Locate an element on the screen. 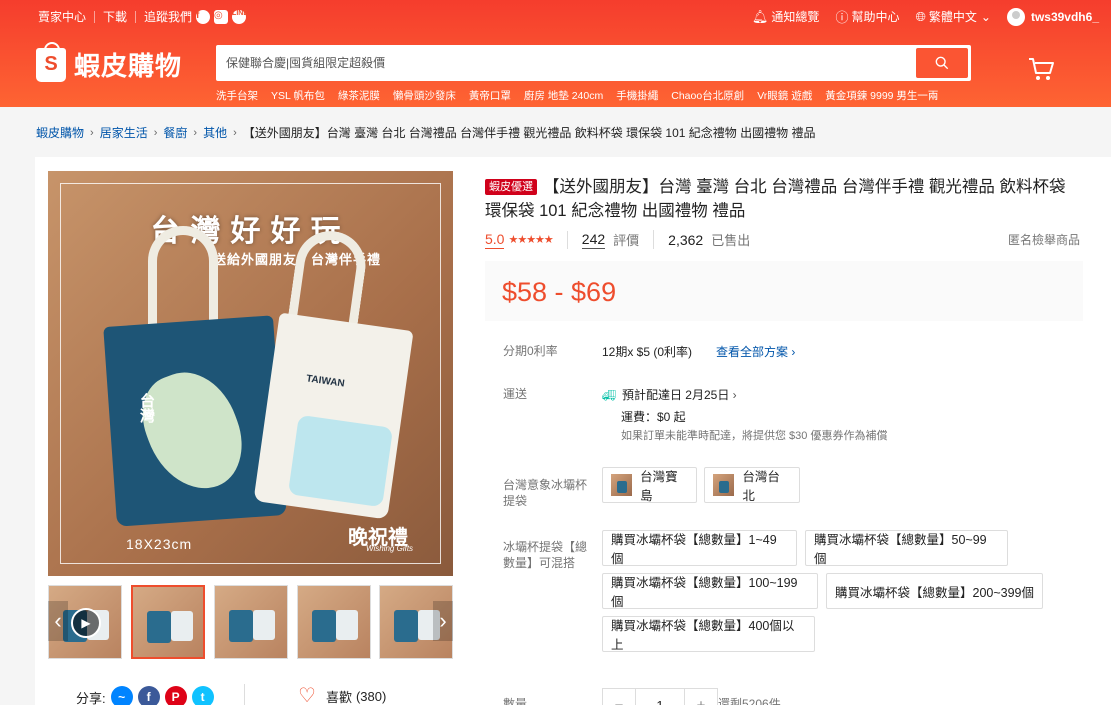  prev-thumbnail-button: ‹ is located at coordinates (58, 621).